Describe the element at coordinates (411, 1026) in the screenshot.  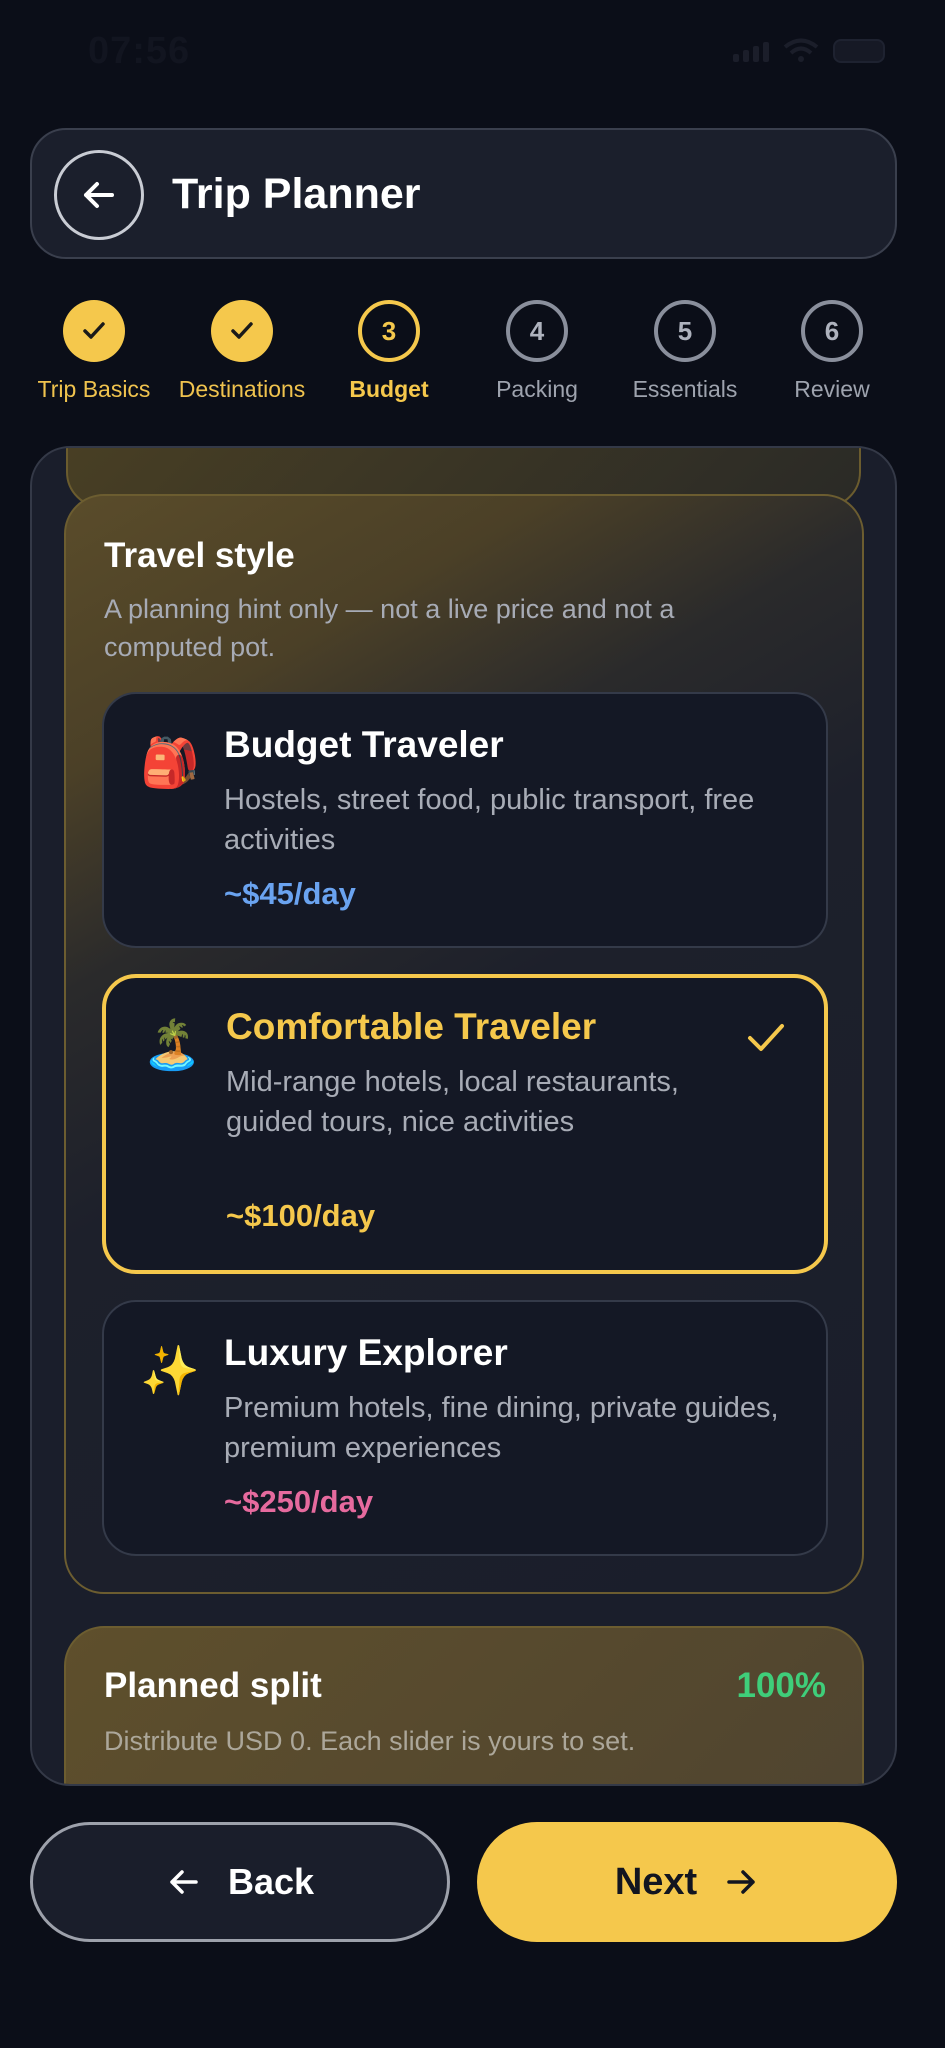
I see `option-name: Comfortable Traveler` at that location.